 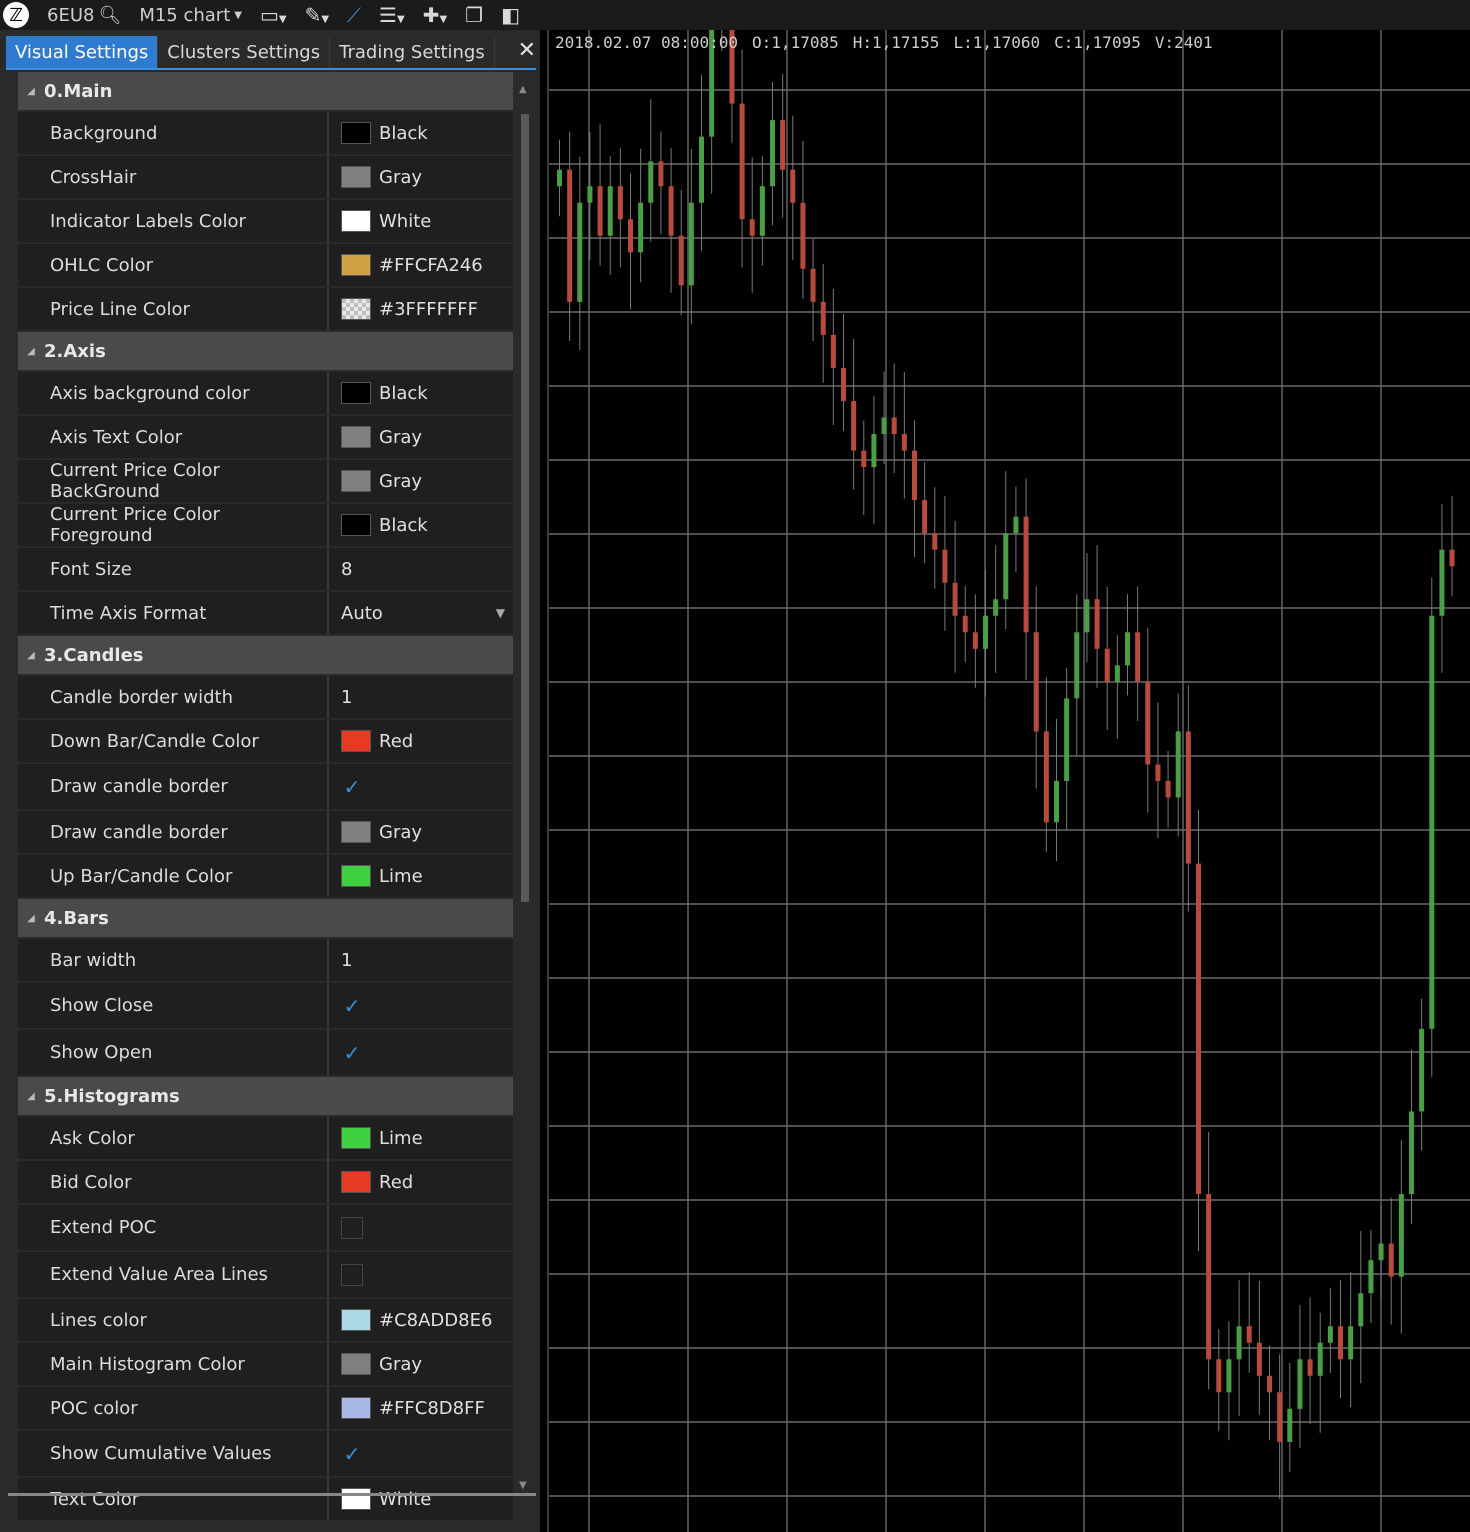 What do you see at coordinates (527, 50) in the screenshot?
I see `close-icon: ✕` at bounding box center [527, 50].